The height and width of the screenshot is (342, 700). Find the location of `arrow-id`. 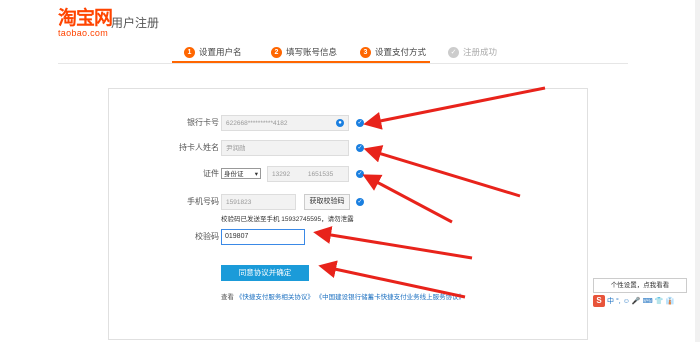

arrow-id is located at coordinates (407, 199).